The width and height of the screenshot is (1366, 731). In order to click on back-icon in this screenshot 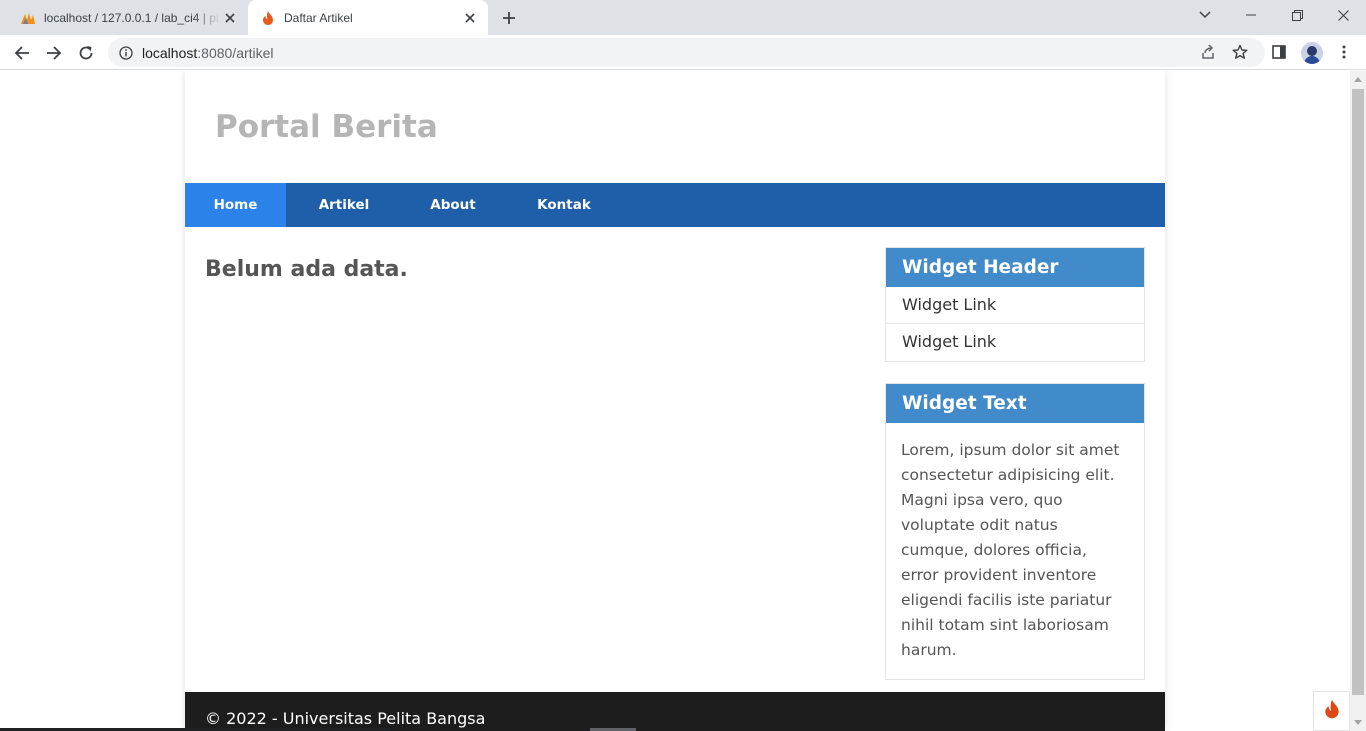, I will do `click(22, 53)`.